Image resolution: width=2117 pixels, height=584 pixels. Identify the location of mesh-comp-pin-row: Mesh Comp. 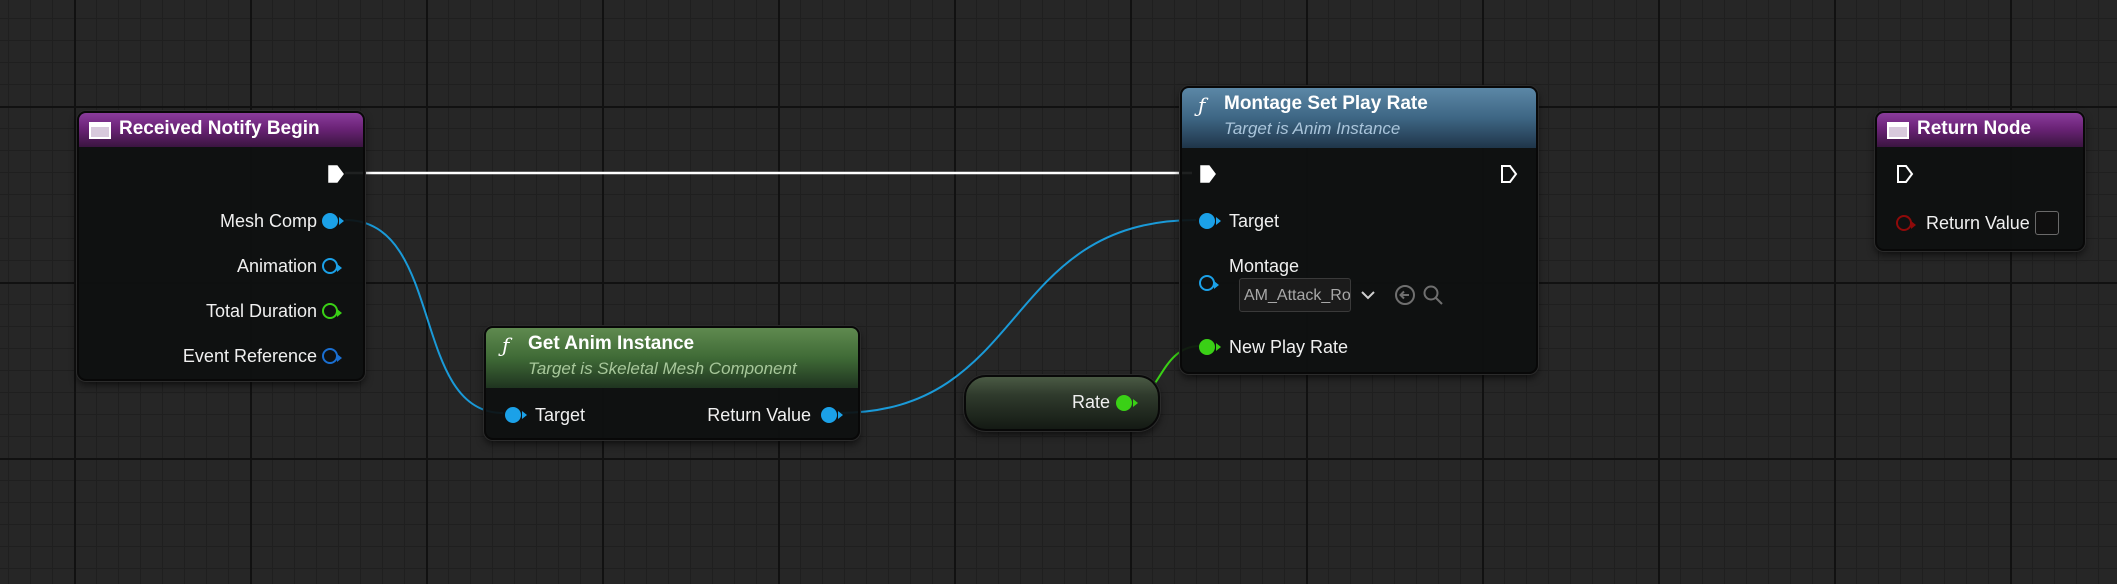
(268, 221).